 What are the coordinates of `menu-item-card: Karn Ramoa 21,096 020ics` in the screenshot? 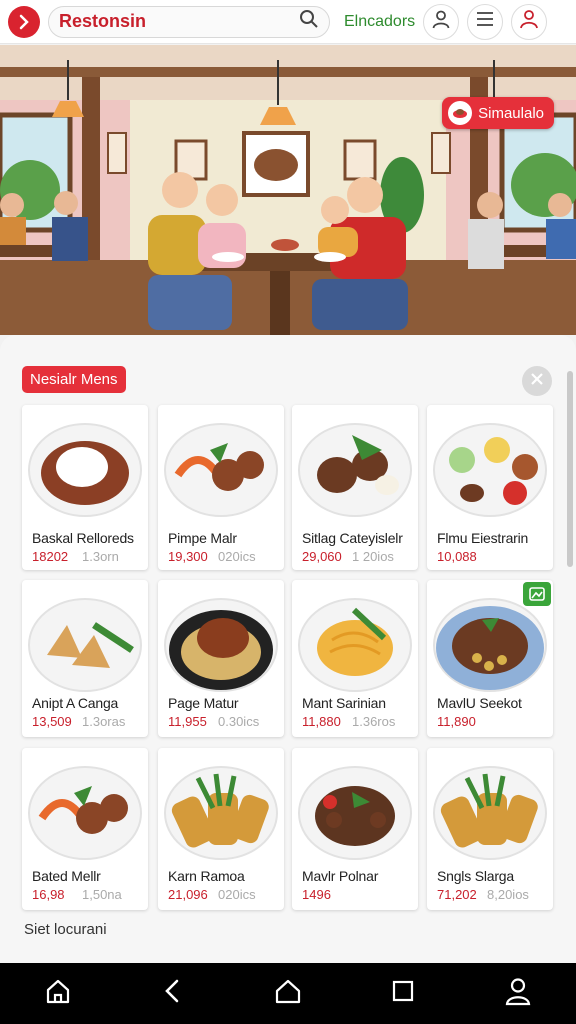 It's located at (221, 829).